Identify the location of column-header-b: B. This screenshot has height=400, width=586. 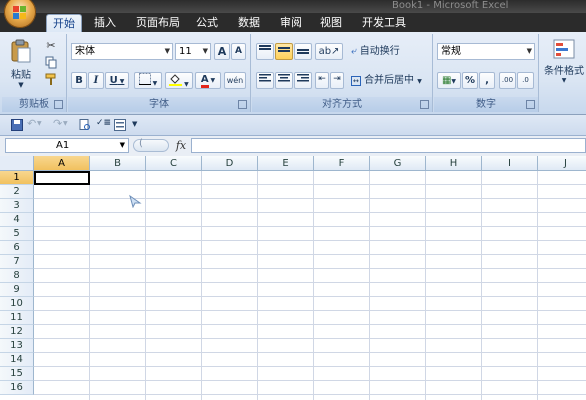
(118, 163).